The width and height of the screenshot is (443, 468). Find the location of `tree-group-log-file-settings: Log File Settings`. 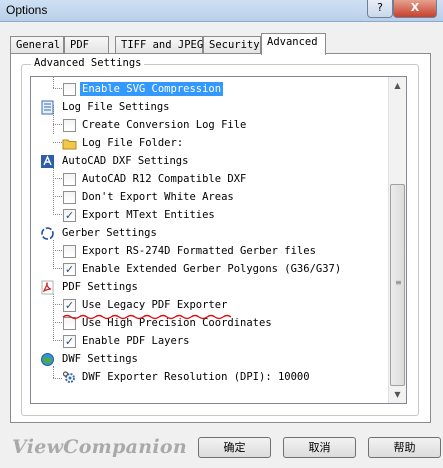

tree-group-log-file-settings: Log File Settings is located at coordinates (209, 107).